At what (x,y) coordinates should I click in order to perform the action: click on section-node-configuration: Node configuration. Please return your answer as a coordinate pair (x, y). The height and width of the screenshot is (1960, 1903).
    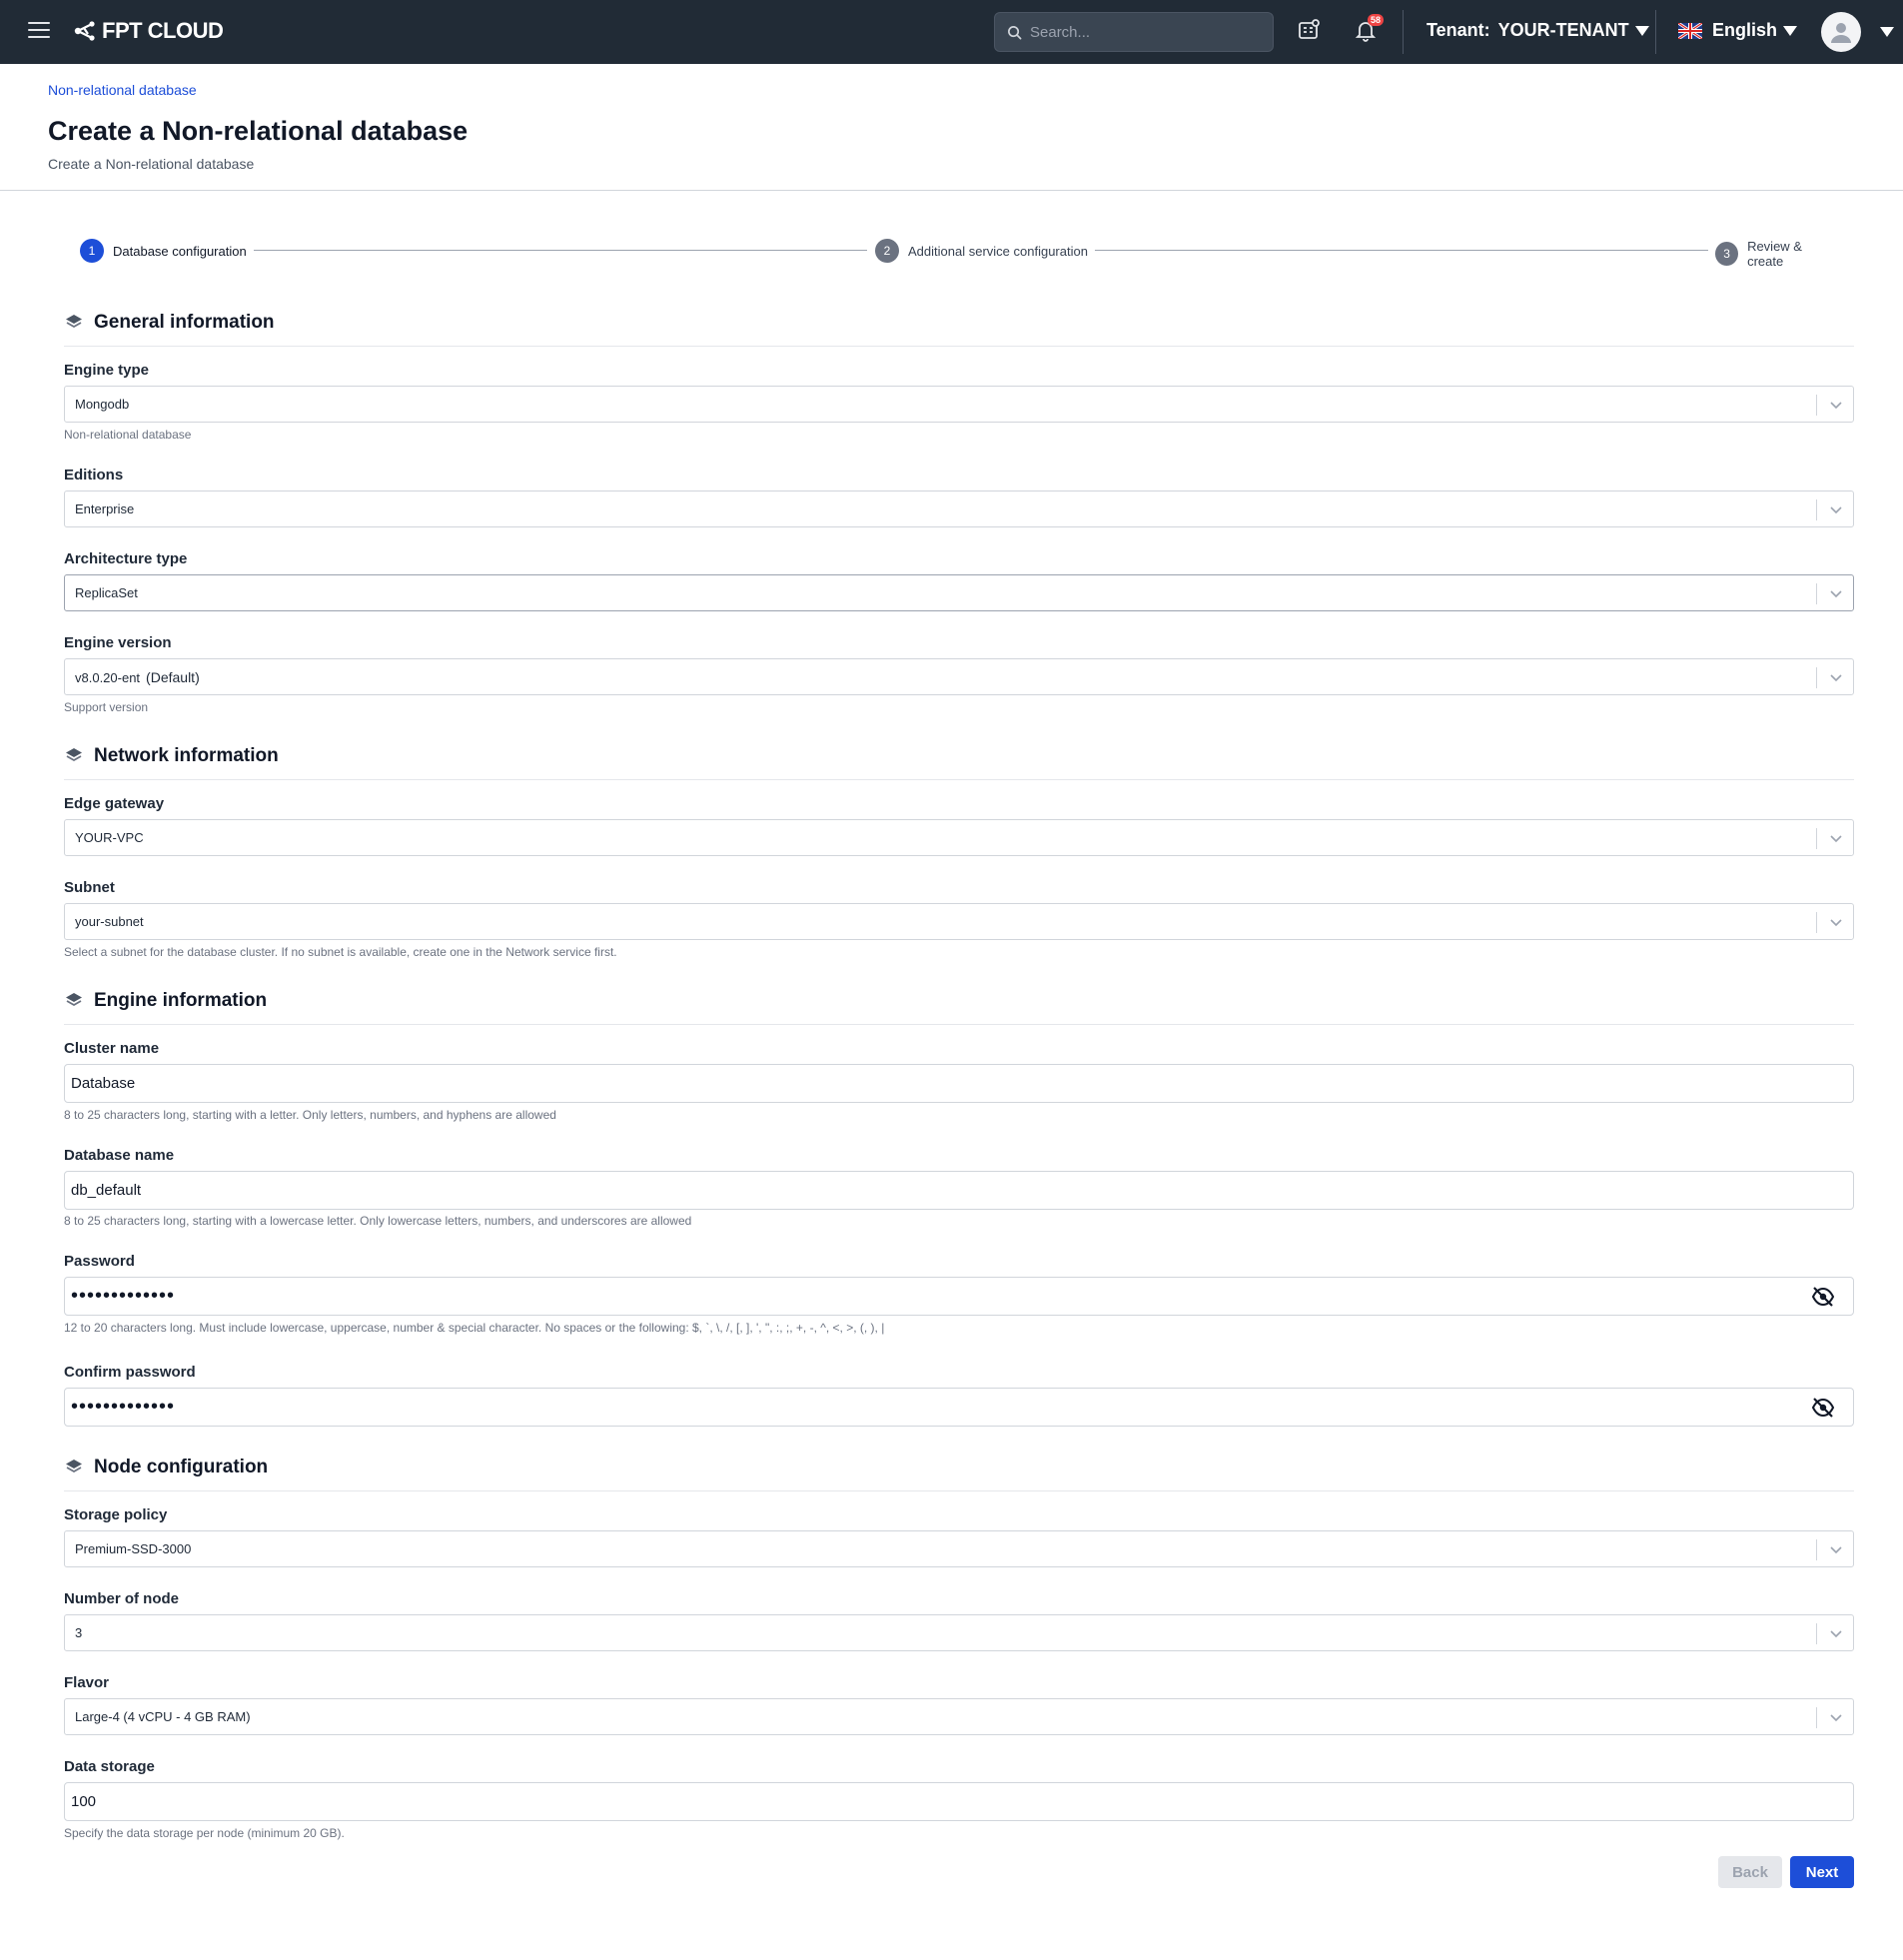
    Looking at the image, I should click on (166, 1467).